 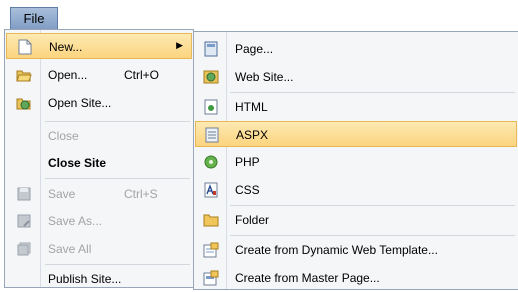 What do you see at coordinates (211, 107) in the screenshot?
I see `html-file-icon` at bounding box center [211, 107].